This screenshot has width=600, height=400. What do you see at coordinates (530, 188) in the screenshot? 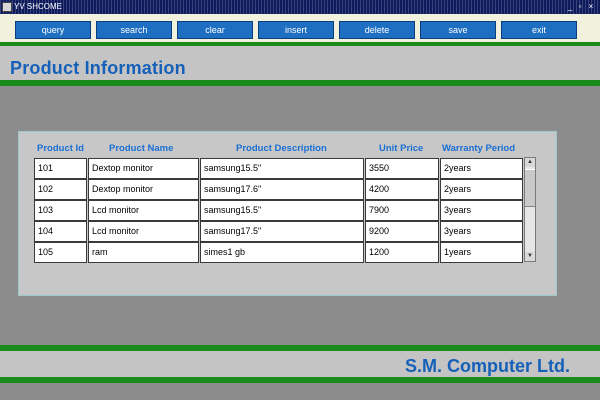
I see `scrollbar-thumb` at bounding box center [530, 188].